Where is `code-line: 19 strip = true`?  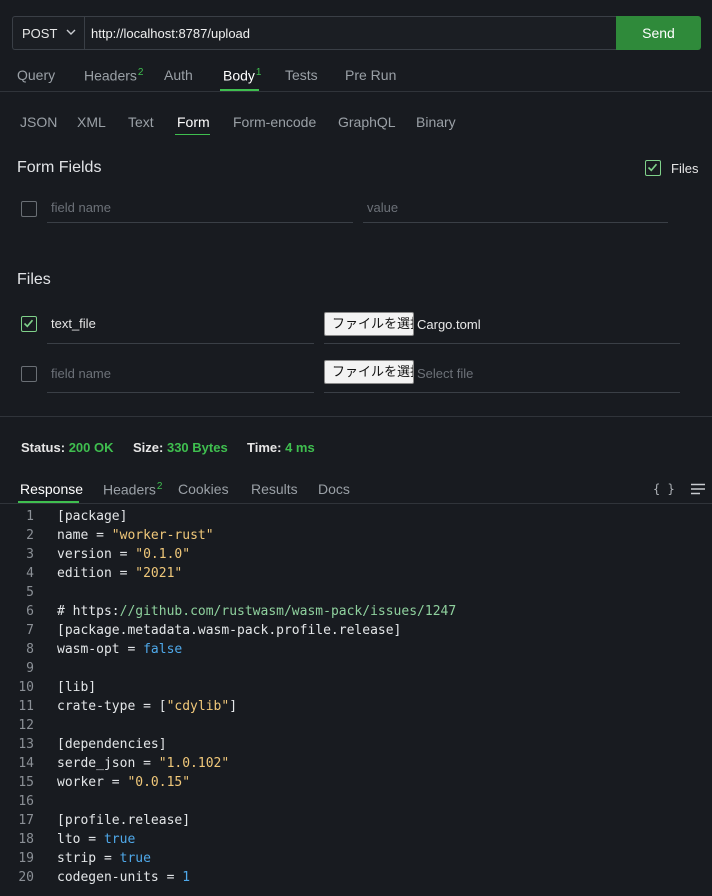 code-line: 19 strip = true is located at coordinates (356, 858).